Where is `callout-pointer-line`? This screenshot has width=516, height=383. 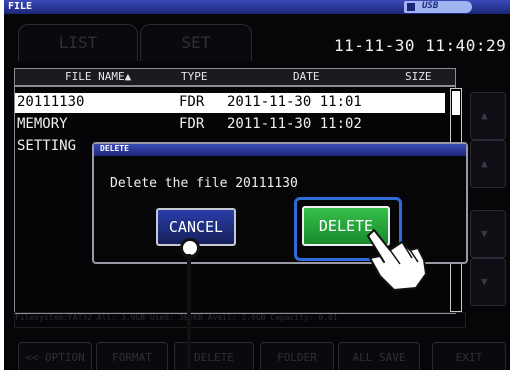 callout-pointer-line is located at coordinates (189, 312).